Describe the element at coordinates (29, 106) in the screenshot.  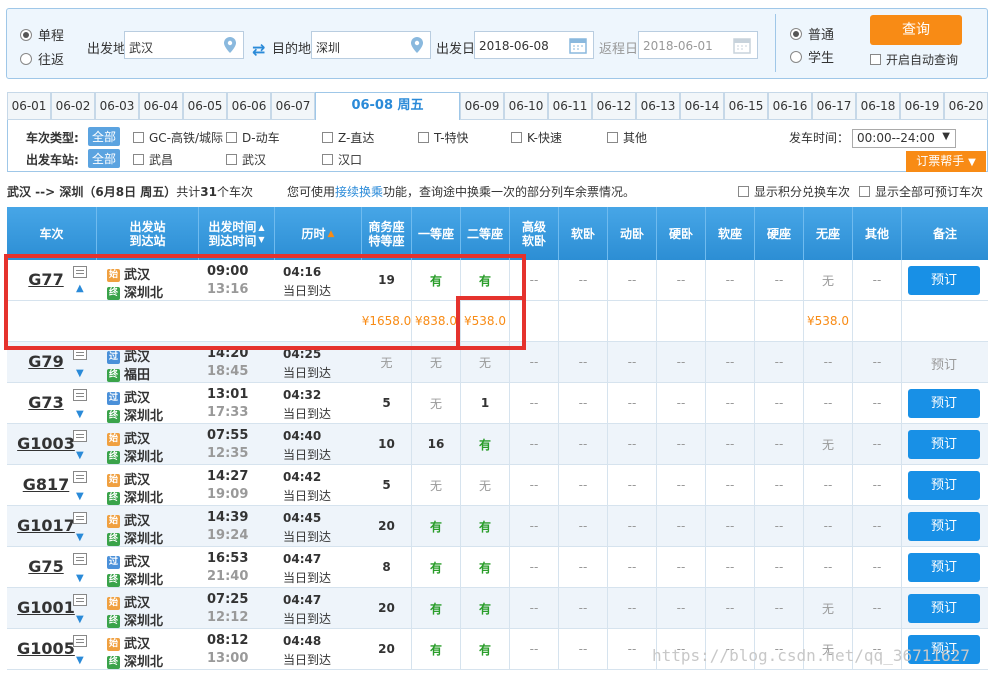
I see `date-tab: 06-01` at that location.